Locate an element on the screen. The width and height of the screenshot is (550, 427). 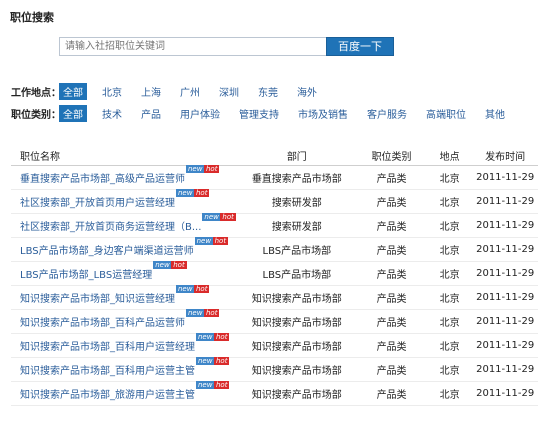
job-name-cell: 知识搜索产品市场部_知识运营经理 new hot is located at coordinates (124, 297).